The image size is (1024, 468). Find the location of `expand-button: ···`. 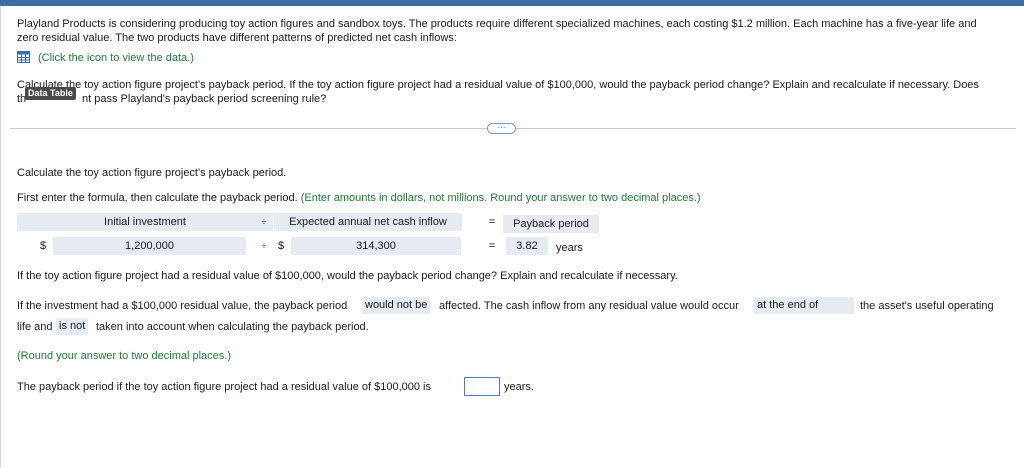

expand-button: ··· is located at coordinates (501, 128).